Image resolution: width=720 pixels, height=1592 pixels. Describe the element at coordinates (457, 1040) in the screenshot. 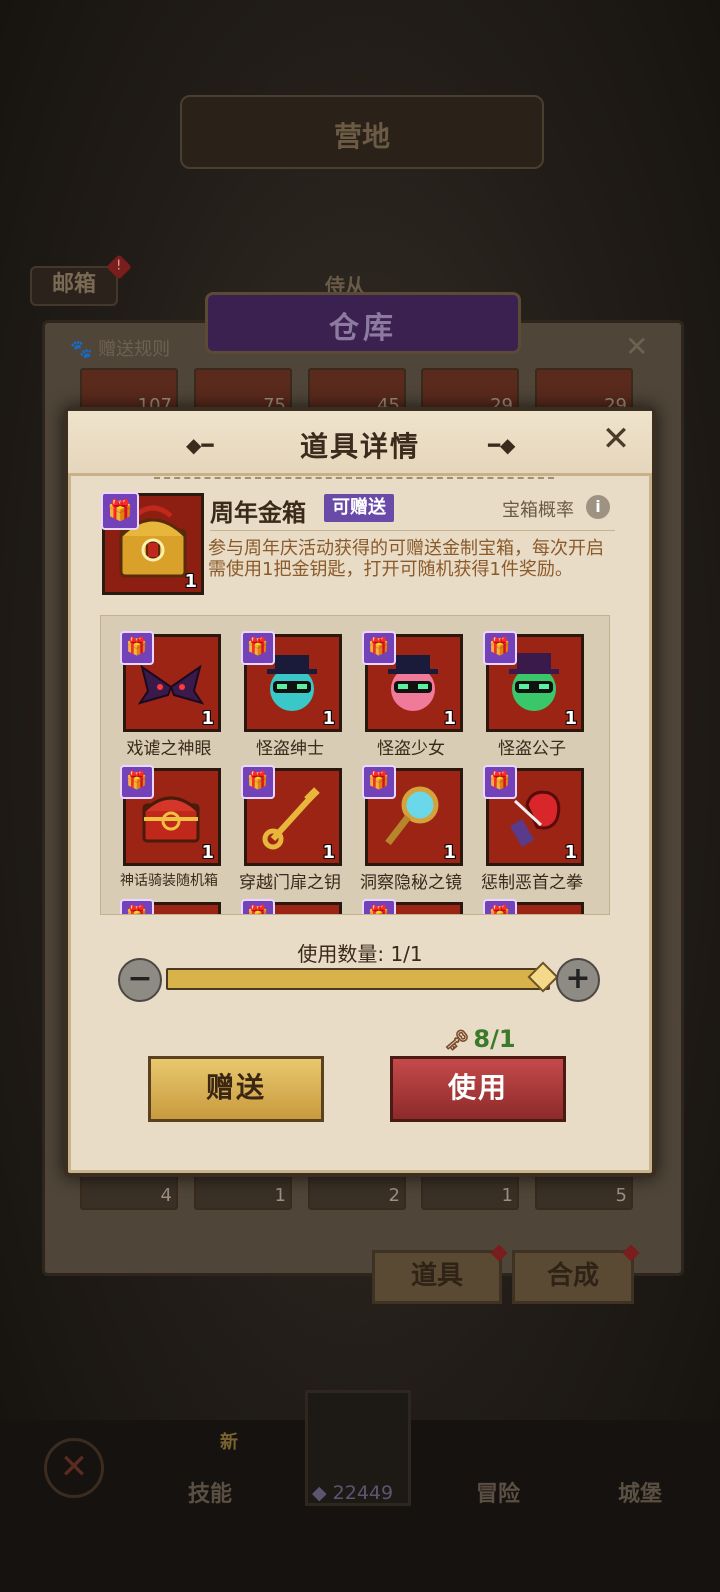

I see `key-icon: 🗝` at that location.